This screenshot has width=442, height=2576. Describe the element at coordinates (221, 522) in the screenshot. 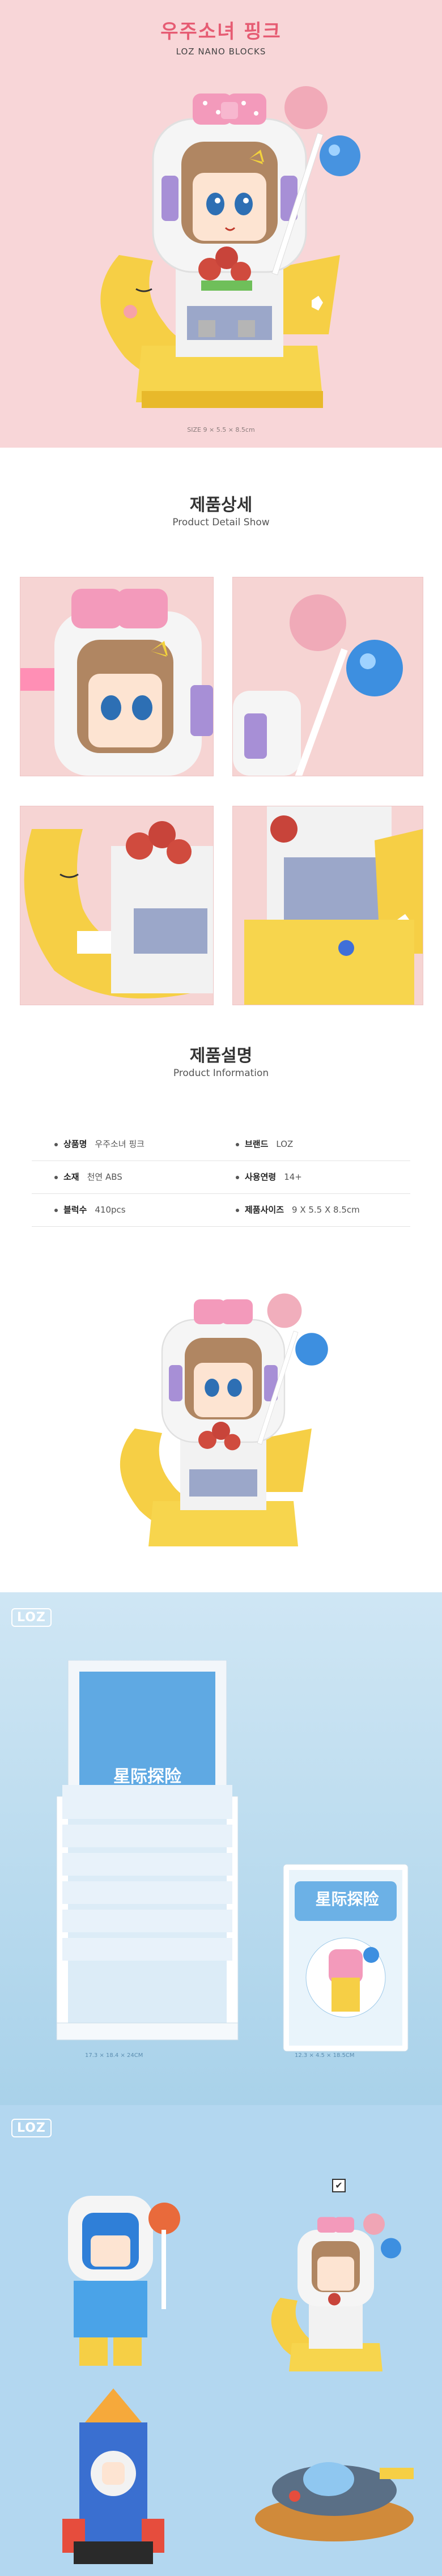

I see `detail-subheading: Product Detail Show` at that location.